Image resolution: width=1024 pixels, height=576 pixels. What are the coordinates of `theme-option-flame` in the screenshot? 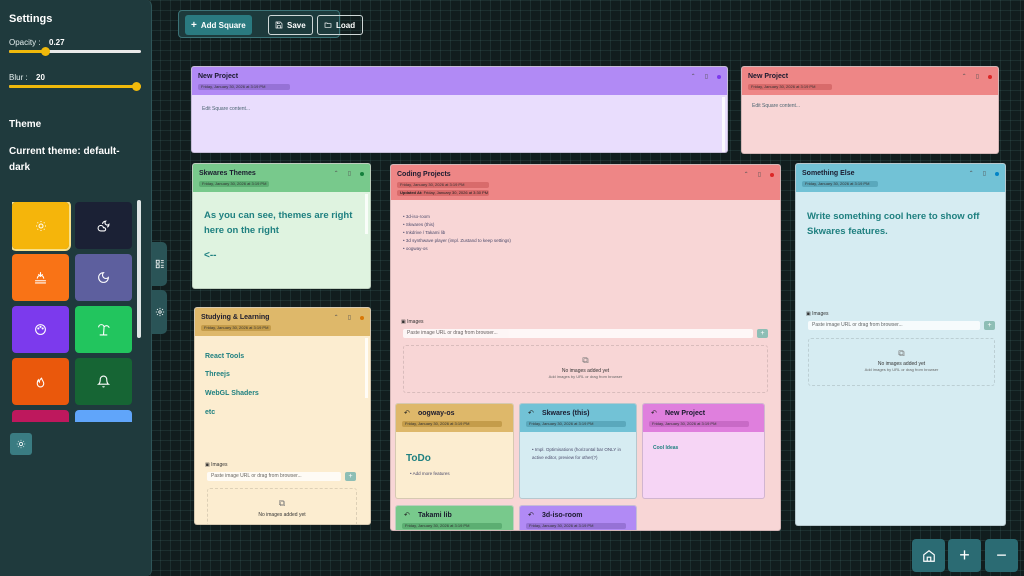 It's located at (40, 381).